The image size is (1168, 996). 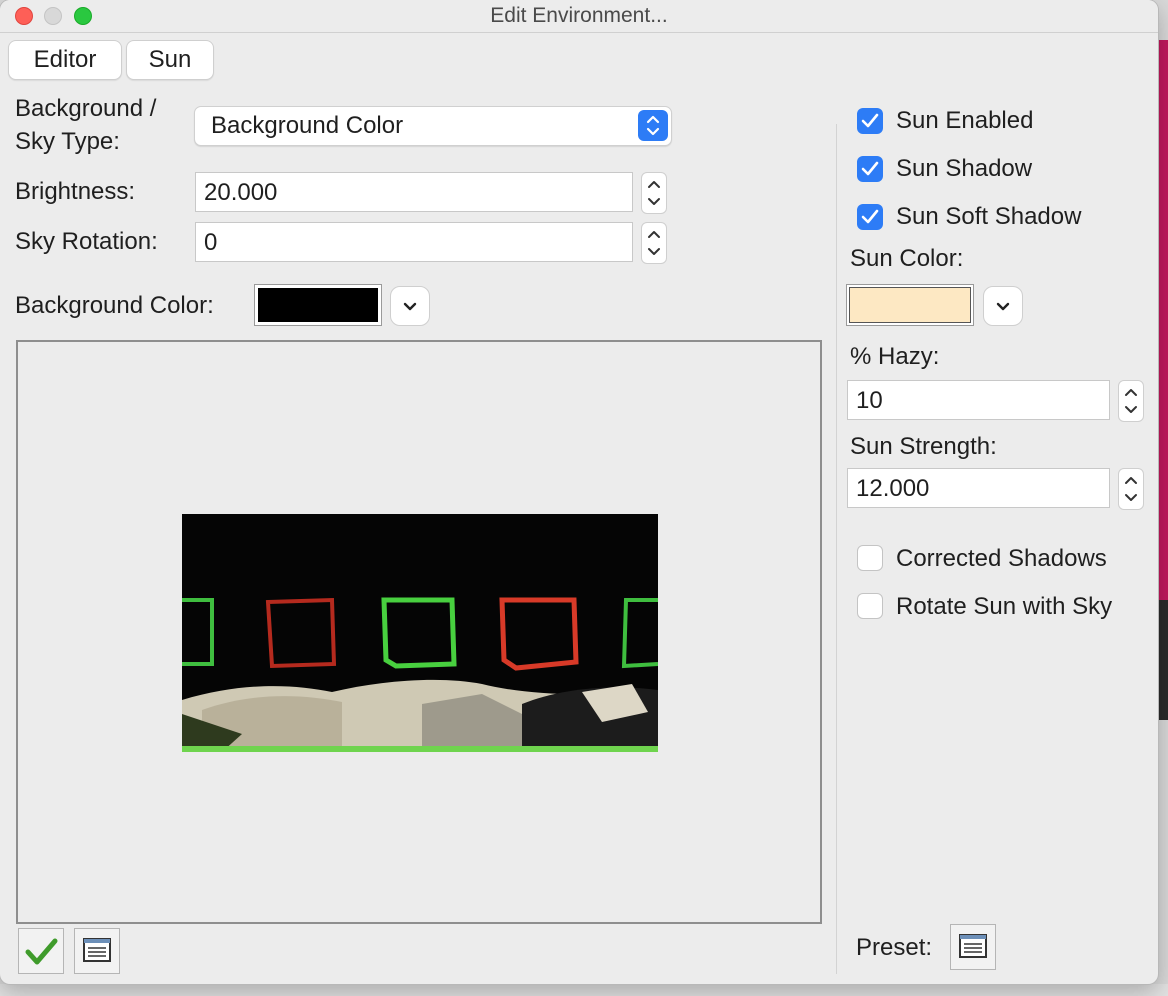 What do you see at coordinates (75, 191) in the screenshot?
I see `brightness-label: Brightness:` at bounding box center [75, 191].